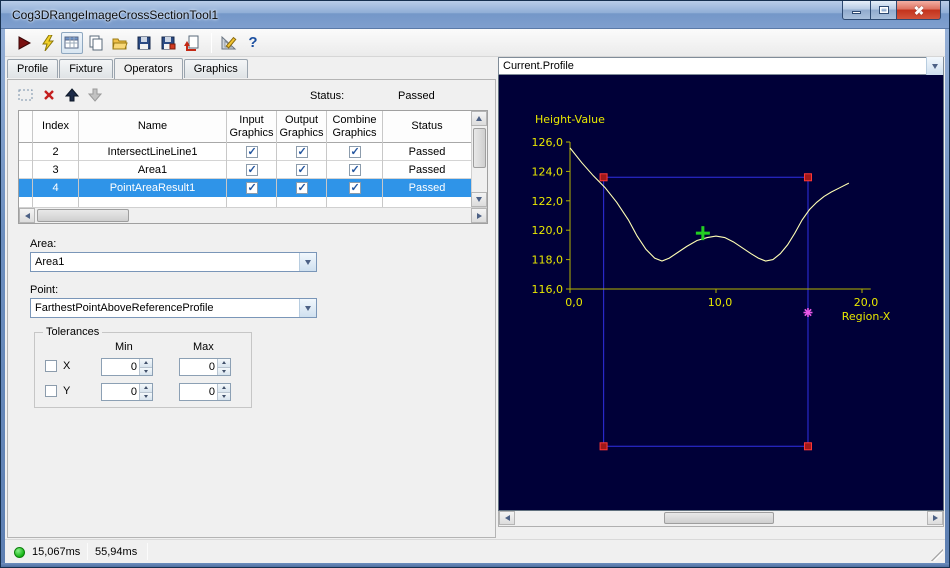 The image size is (950, 568). Describe the element at coordinates (26, 95) in the screenshot. I see `add-operator-button` at that location.